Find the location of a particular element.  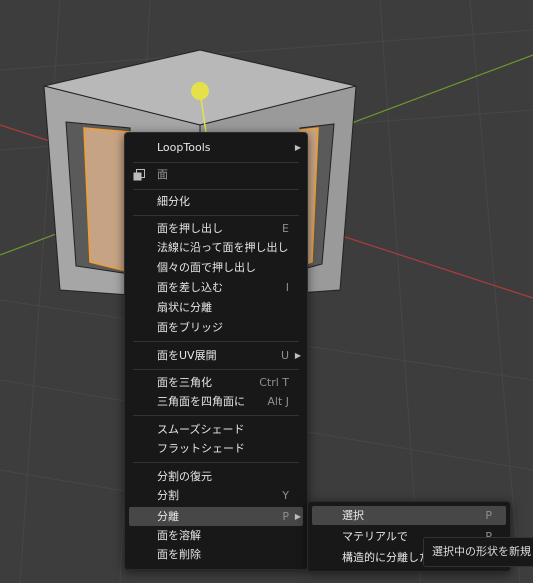

menu-item-looptools: LoopTools ▶ is located at coordinates (216, 147).